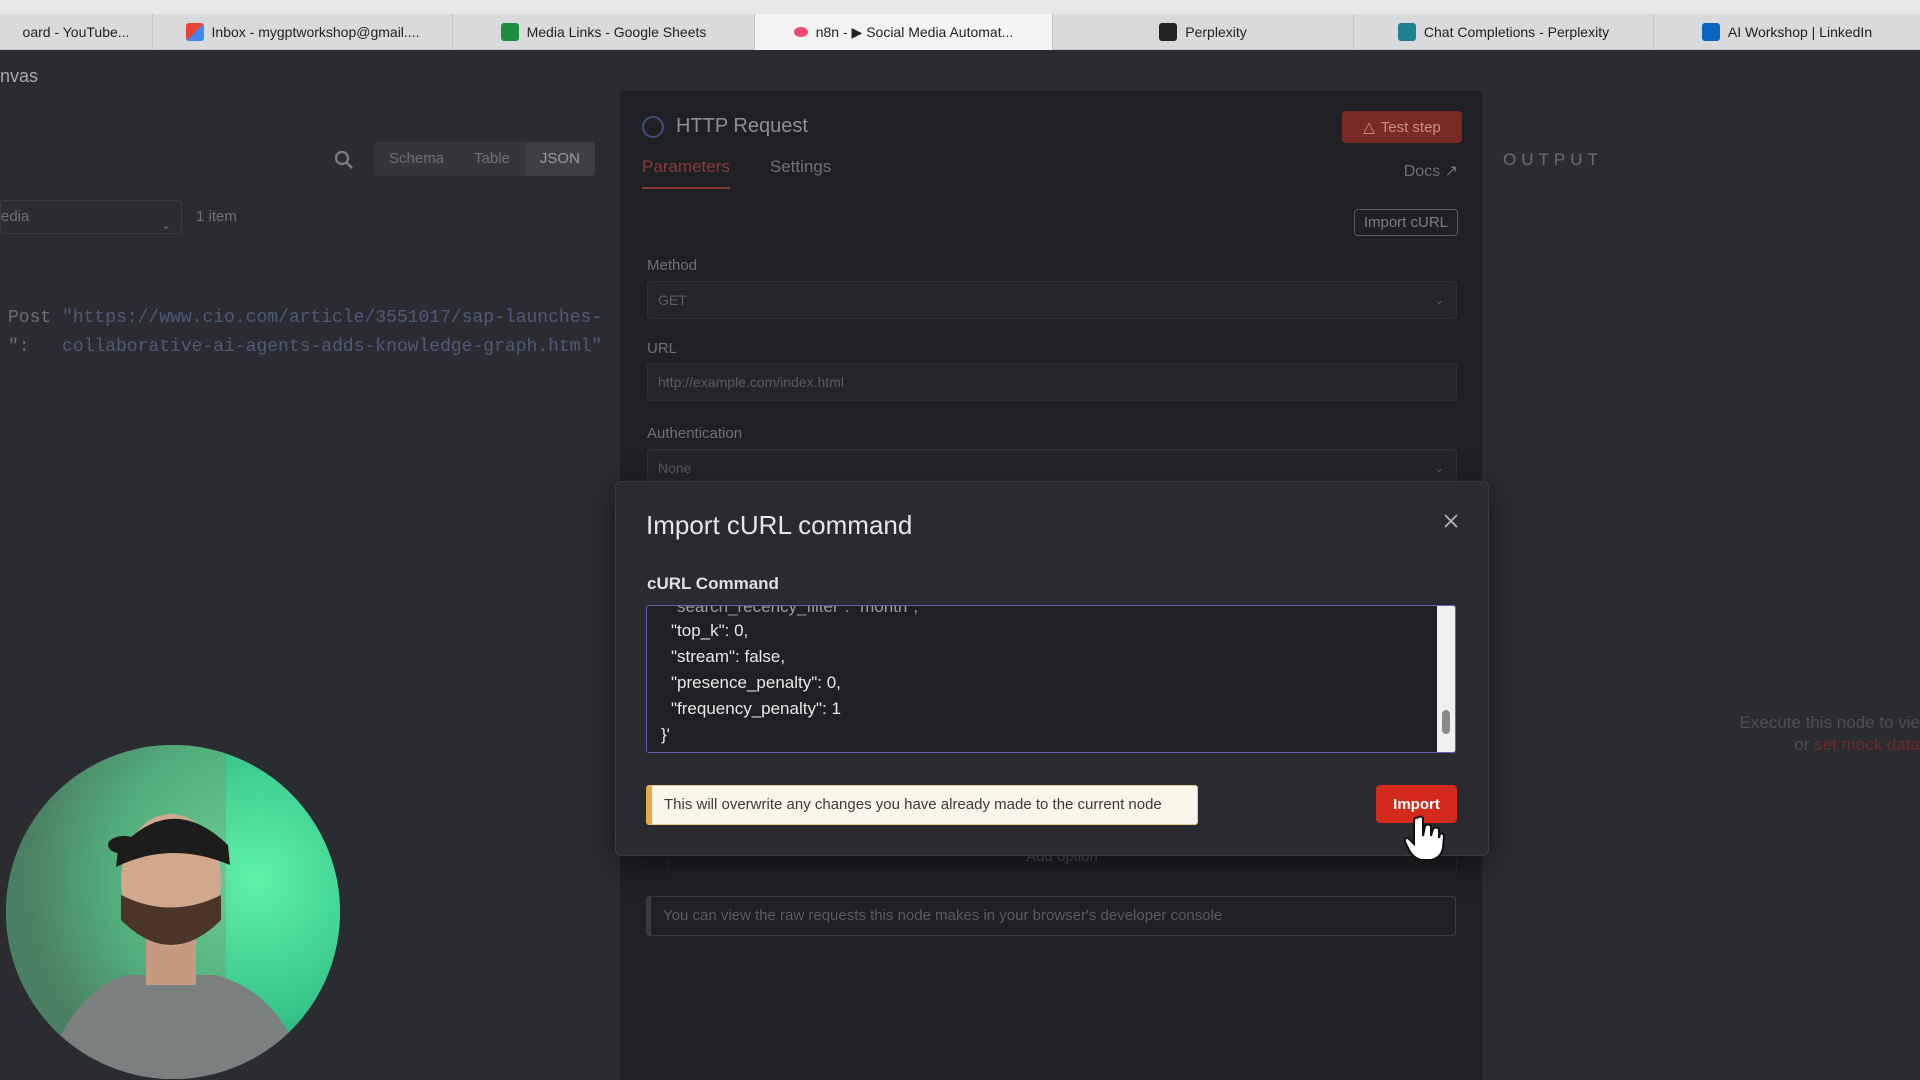 The width and height of the screenshot is (1920, 1080). What do you see at coordinates (15, 216) in the screenshot?
I see `node-select-value: edia` at bounding box center [15, 216].